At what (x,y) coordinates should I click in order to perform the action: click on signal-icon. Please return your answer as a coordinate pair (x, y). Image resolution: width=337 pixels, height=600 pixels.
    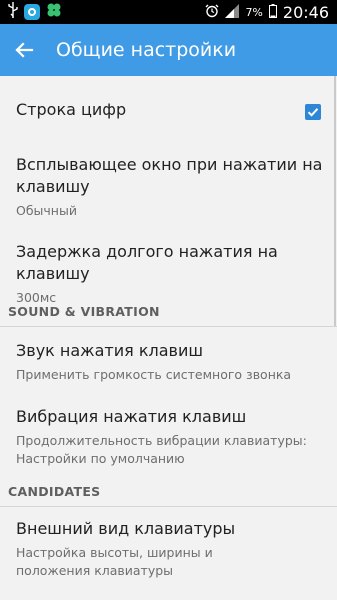
    Looking at the image, I should click on (232, 12).